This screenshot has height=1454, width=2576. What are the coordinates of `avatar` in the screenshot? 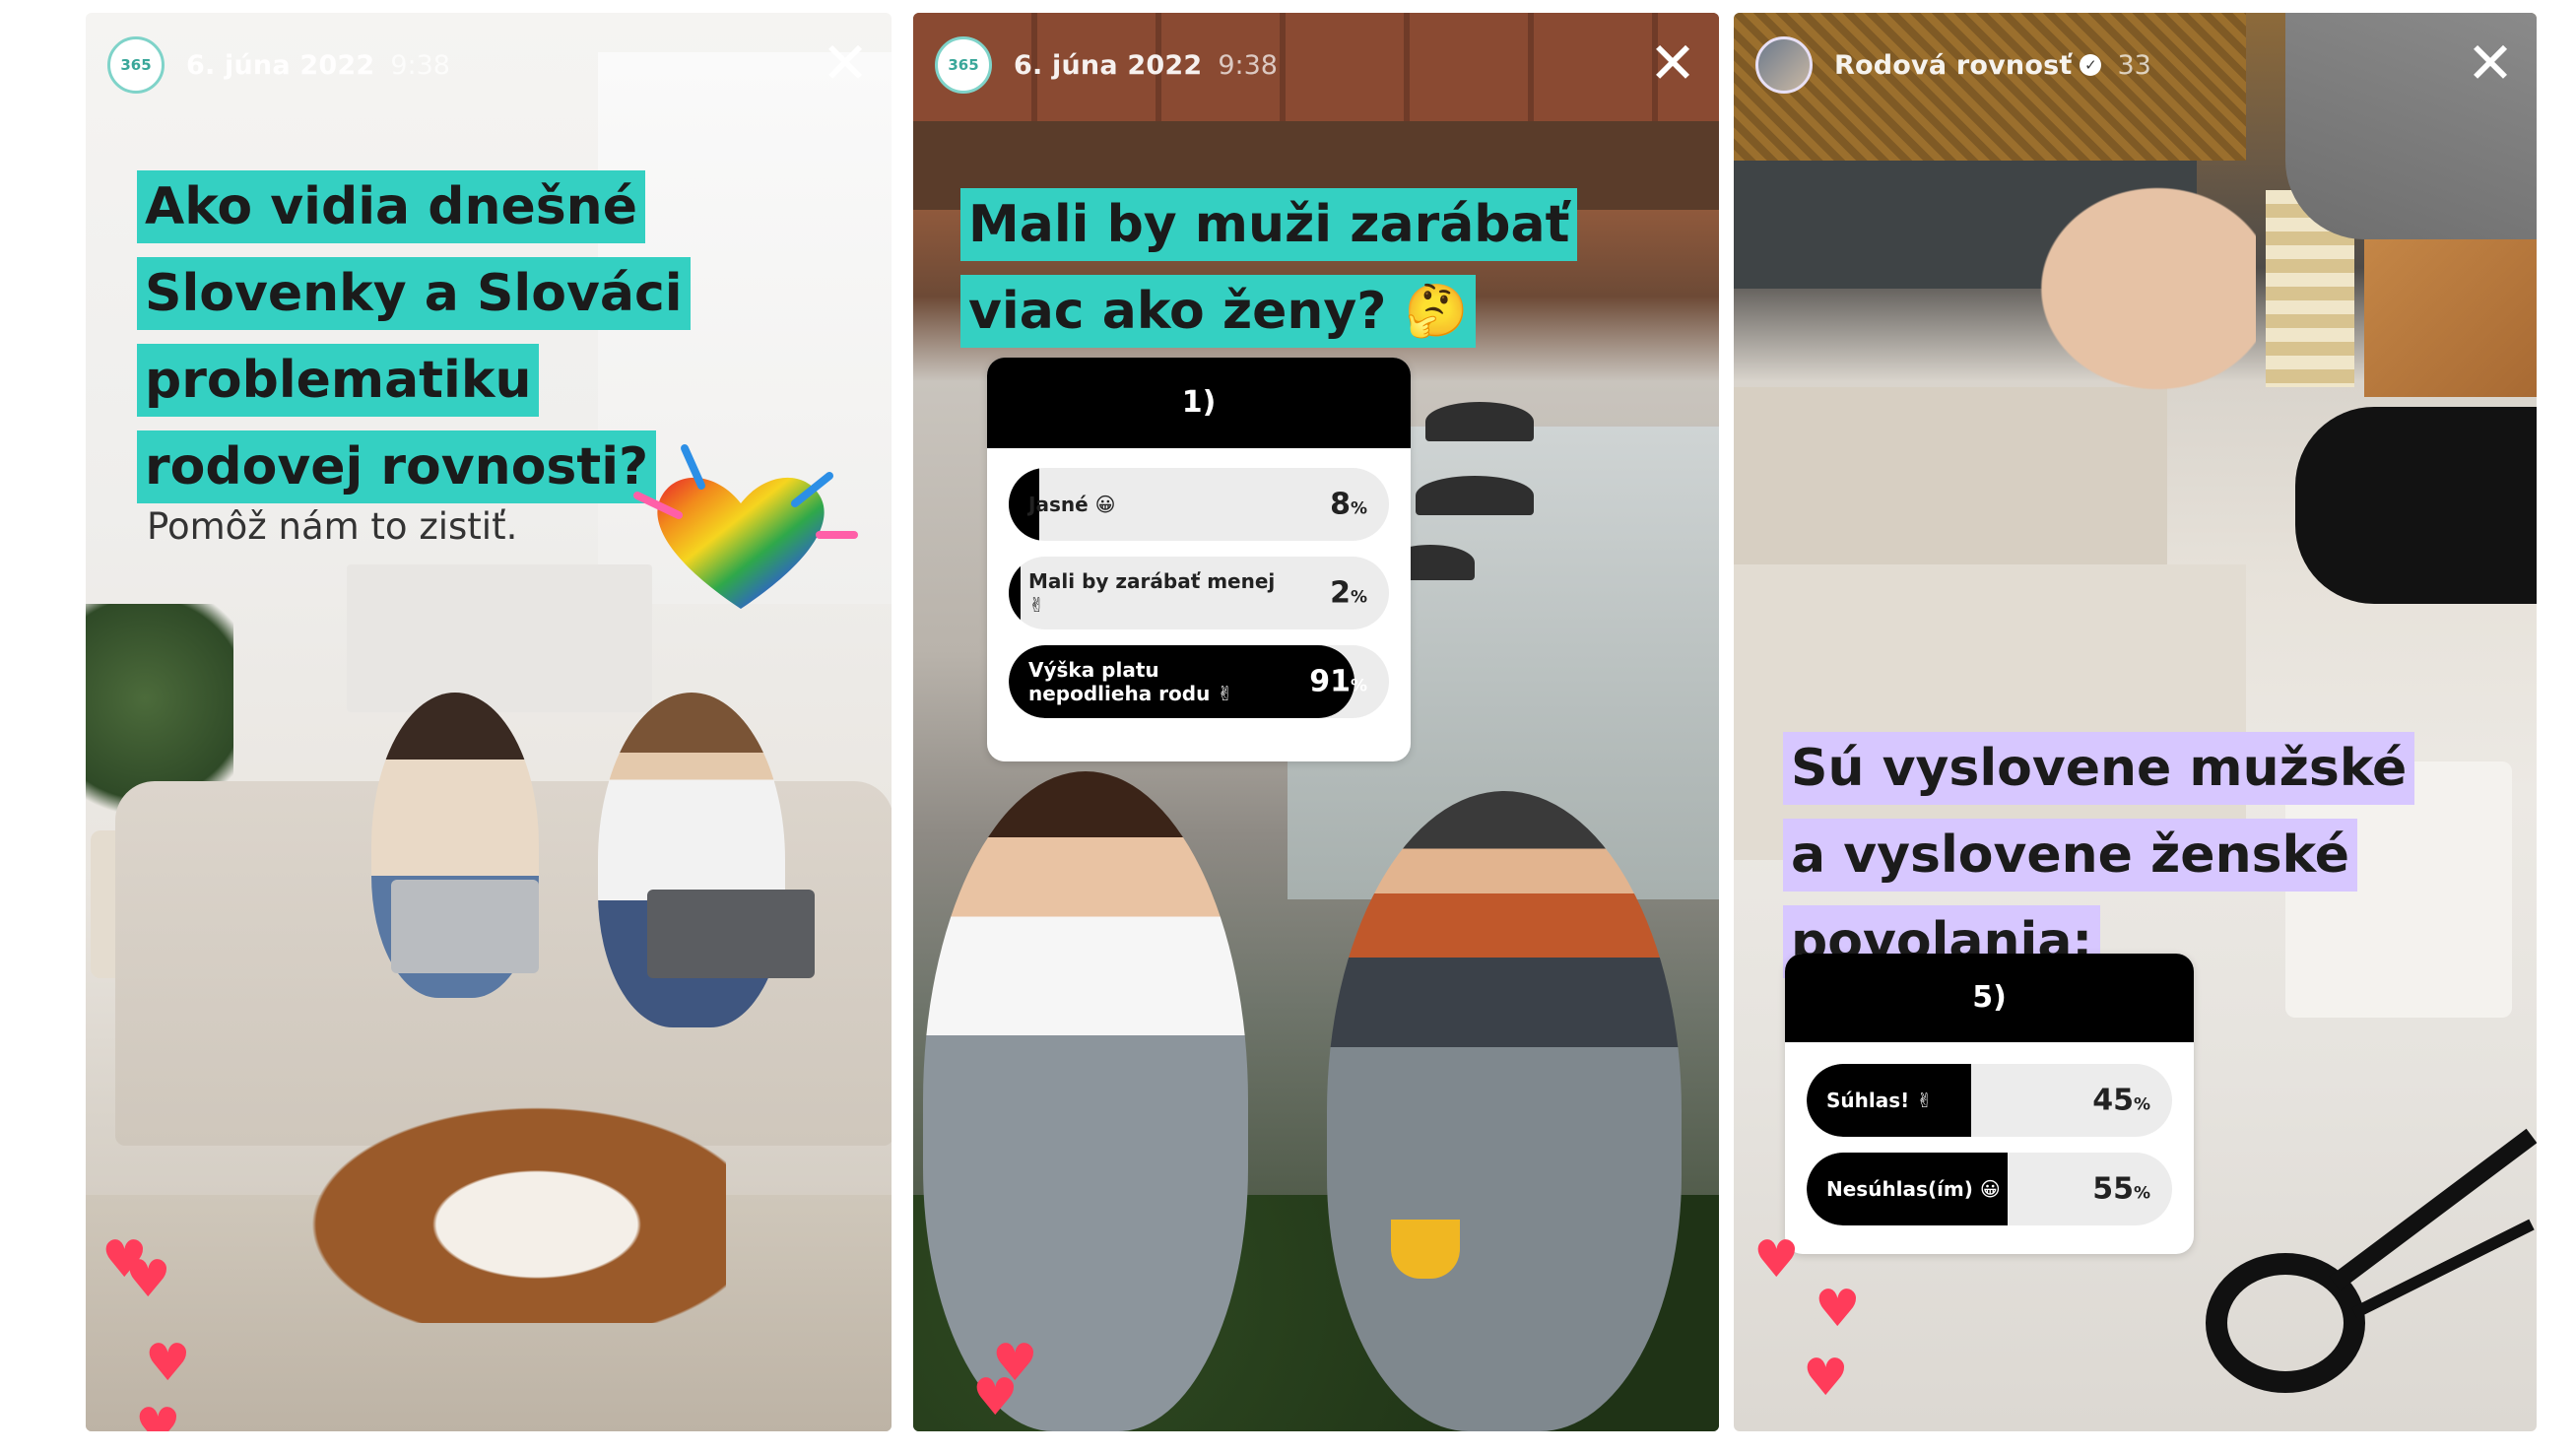 It's located at (1784, 65).